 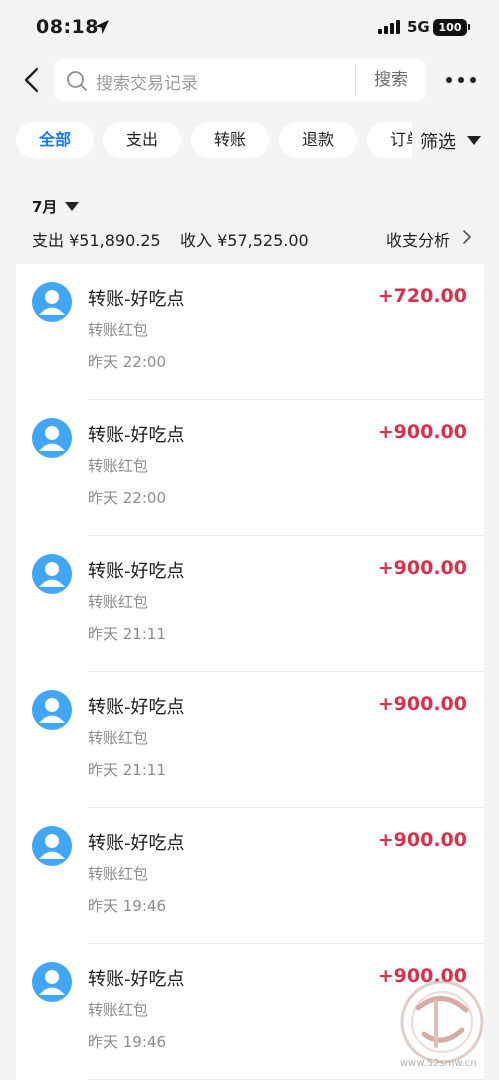 What do you see at coordinates (461, 80) in the screenshot?
I see `more-icon` at bounding box center [461, 80].